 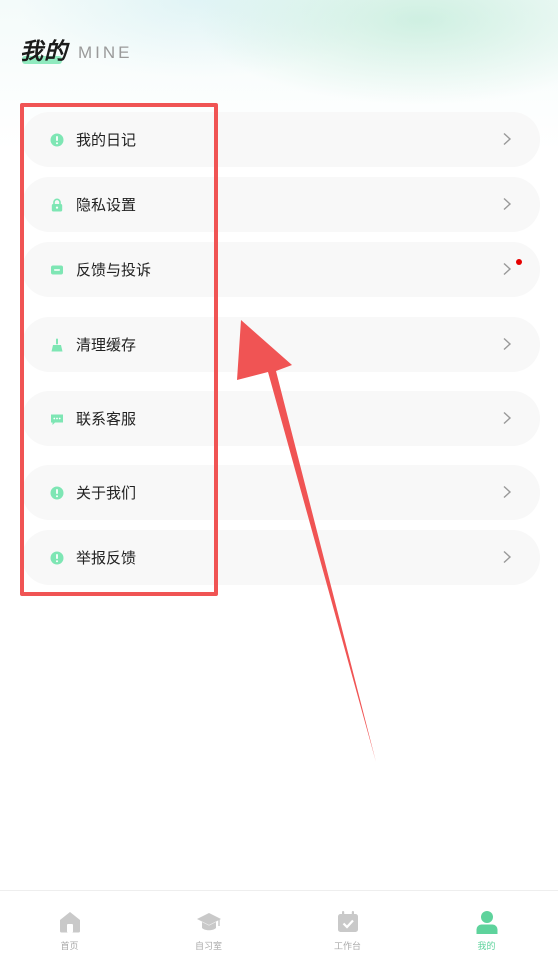 What do you see at coordinates (486, 947) in the screenshot?
I see `tab-label: 我的` at bounding box center [486, 947].